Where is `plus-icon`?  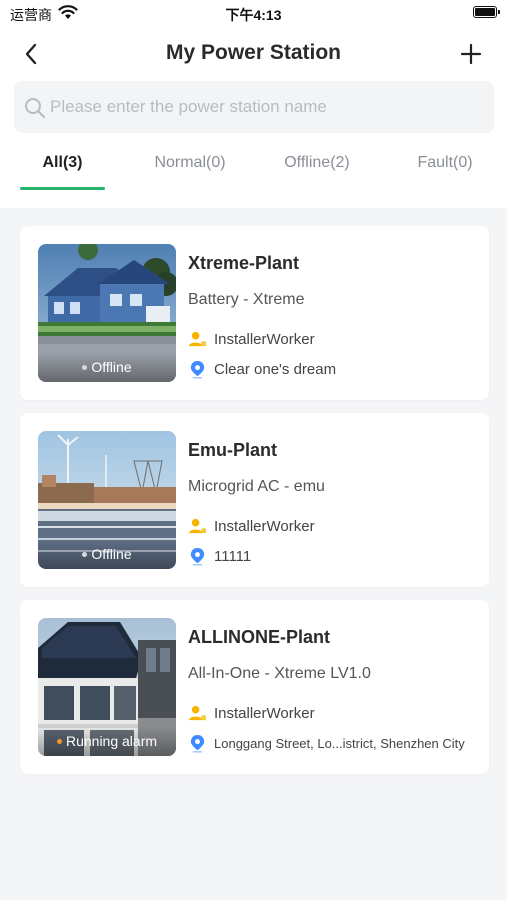 plus-icon is located at coordinates (471, 54).